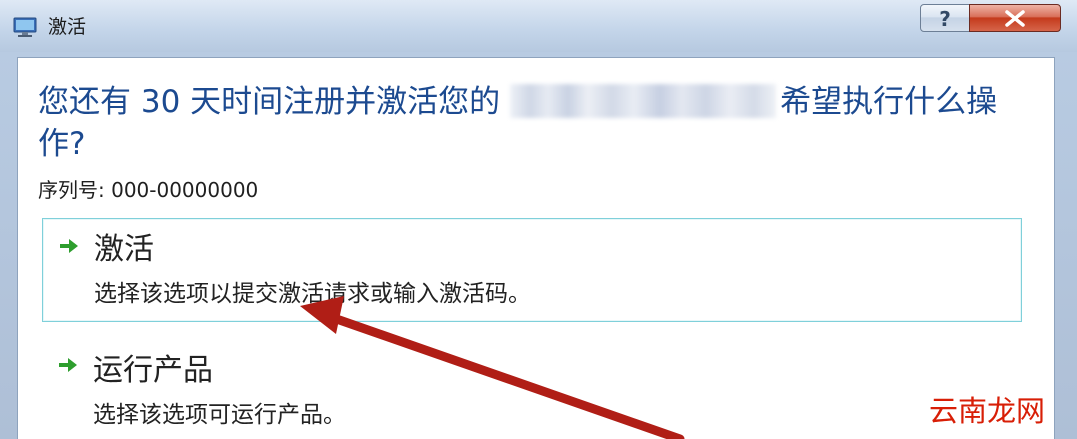  I want to click on run-product-option-description: 选择该选项可运行产品。, so click(219, 415).